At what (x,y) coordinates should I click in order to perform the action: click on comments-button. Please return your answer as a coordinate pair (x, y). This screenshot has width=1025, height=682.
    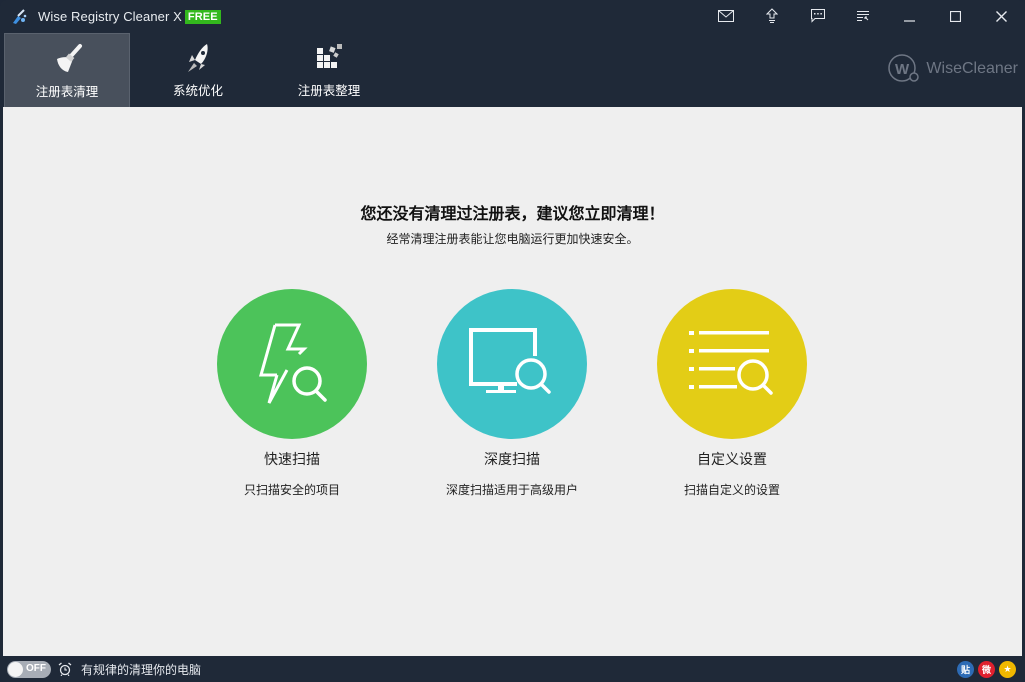
    Looking at the image, I should click on (818, 16).